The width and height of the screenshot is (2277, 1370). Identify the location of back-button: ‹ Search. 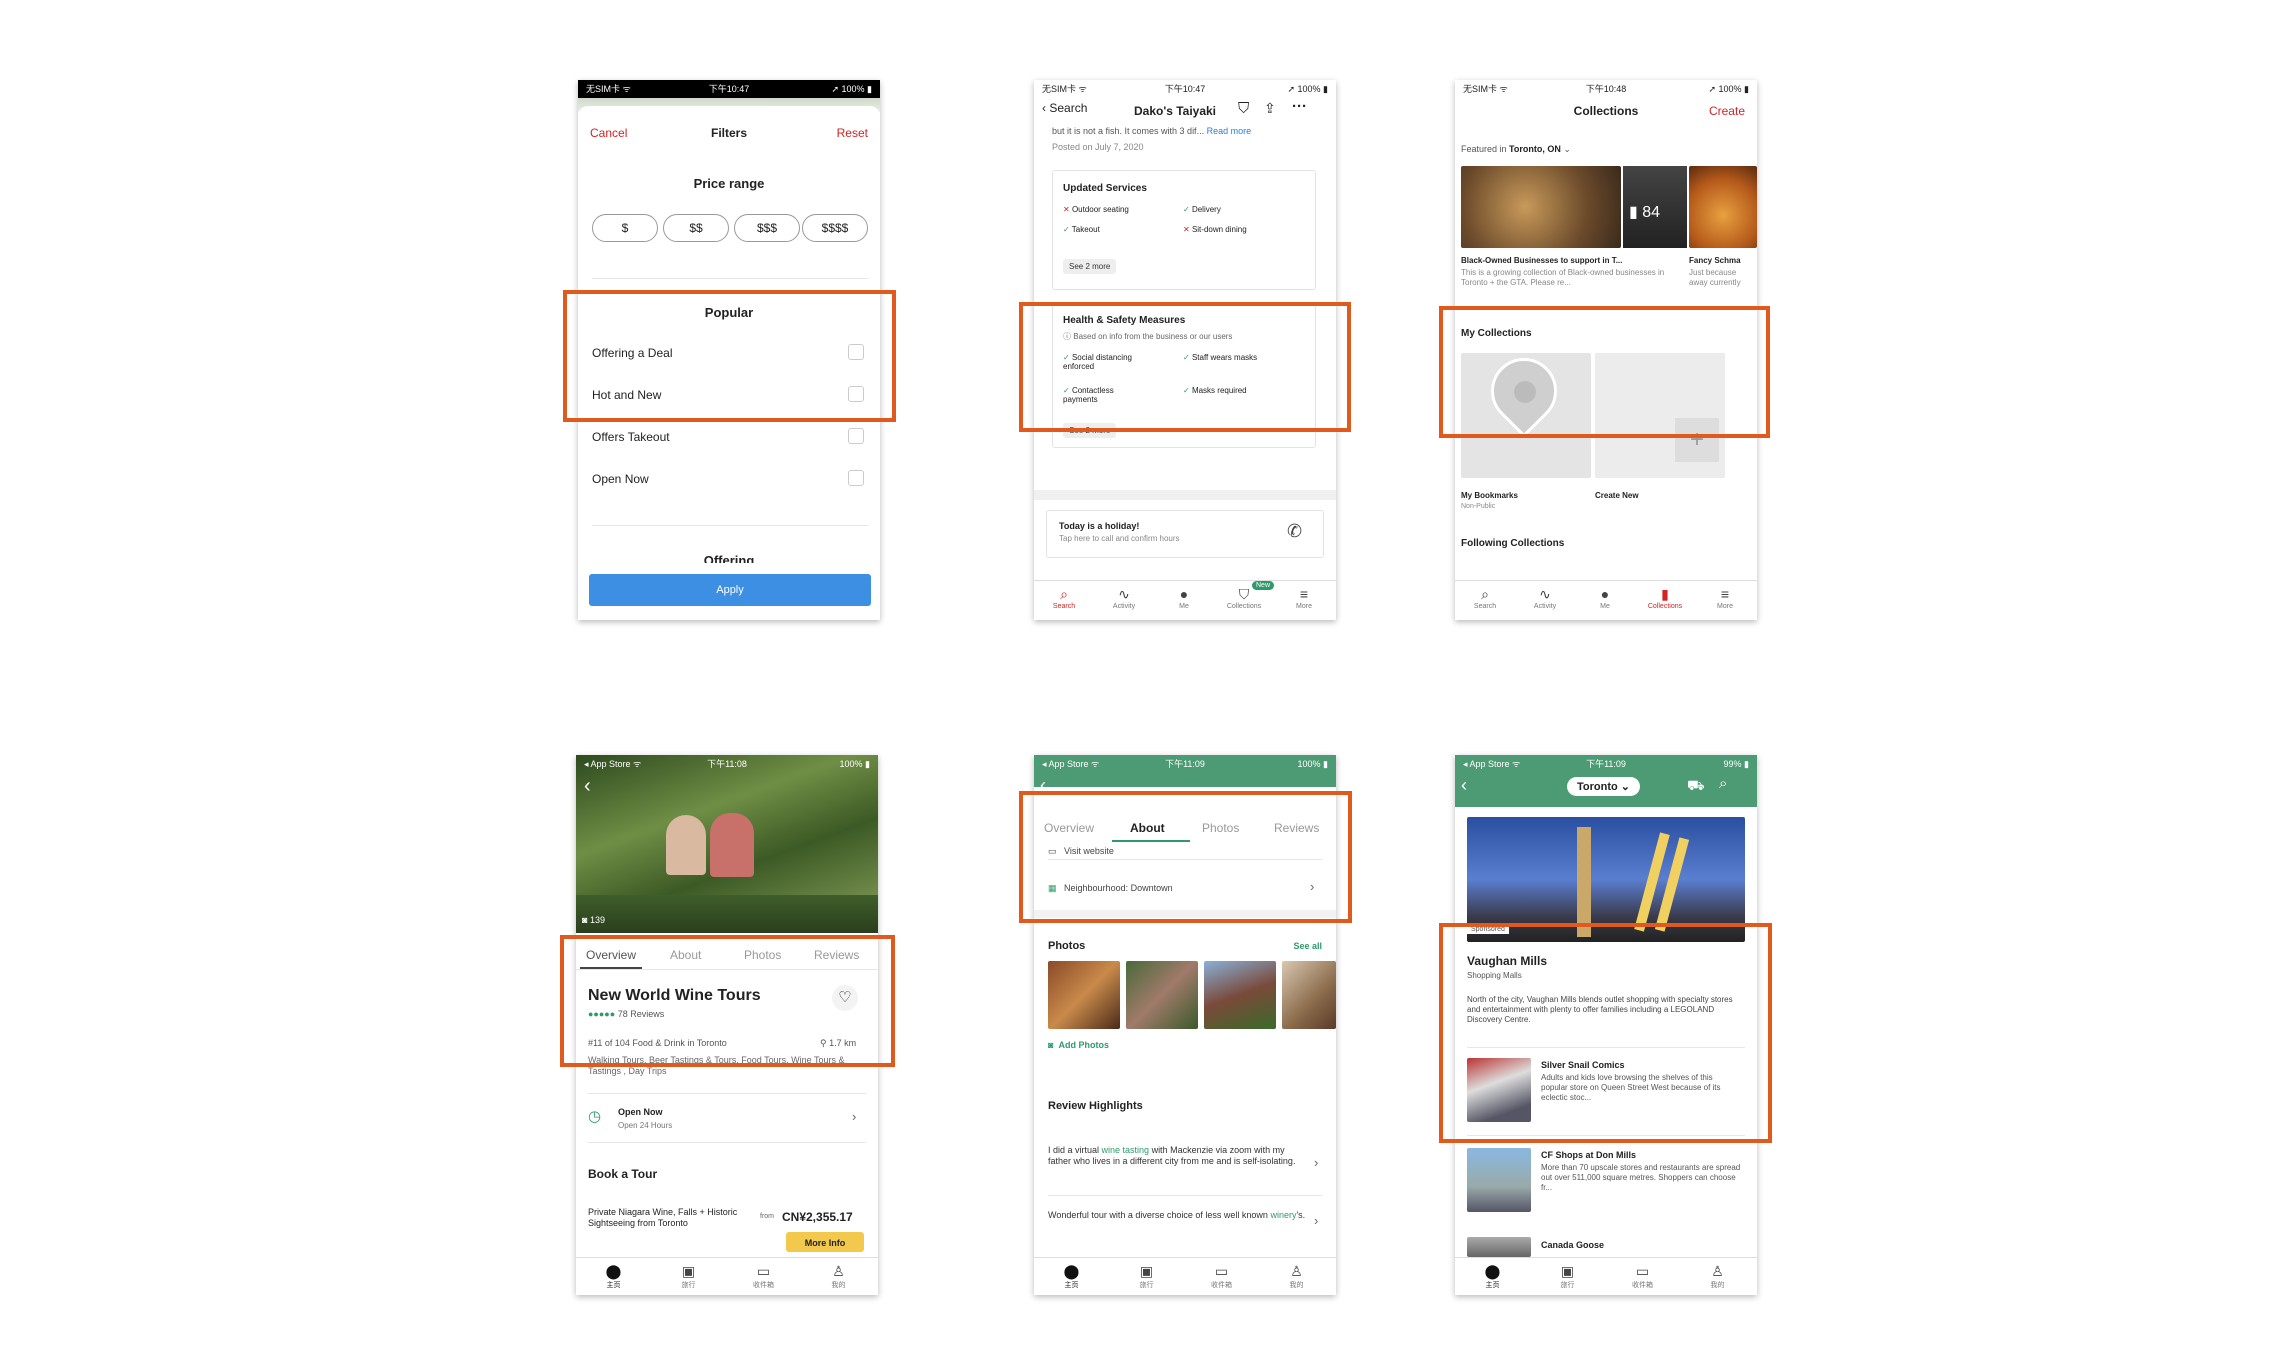
(1064, 108).